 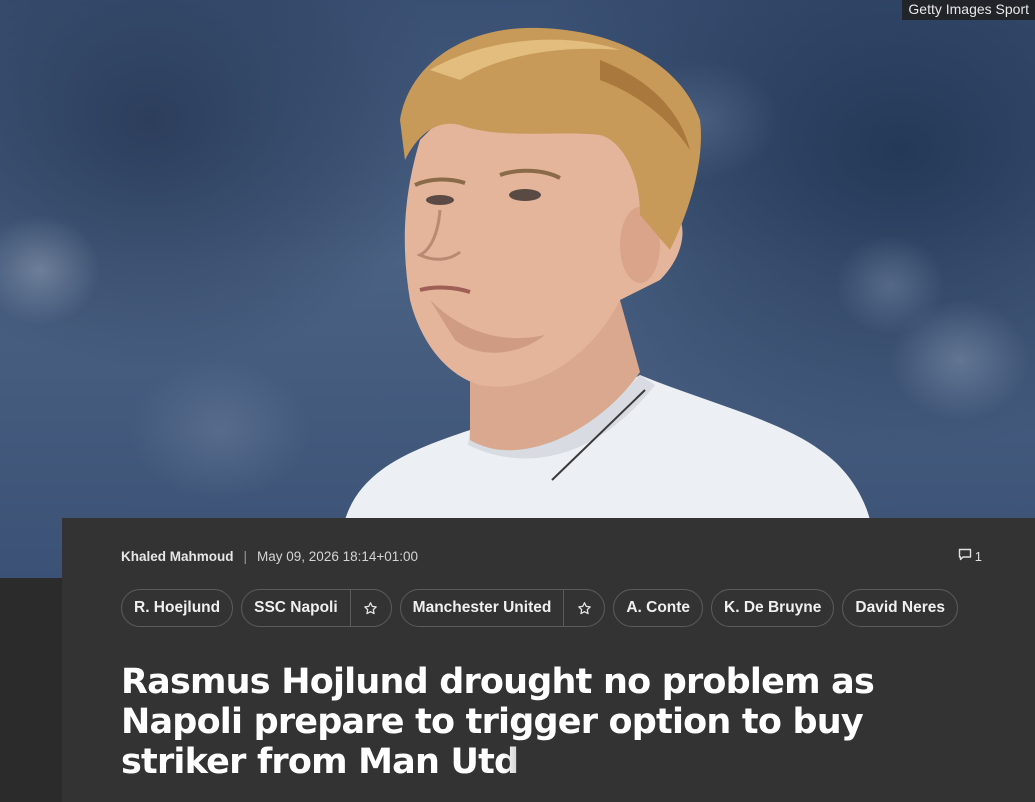 I want to click on tag-r-hoejlund: R. Hoejlund, so click(x=177, y=608).